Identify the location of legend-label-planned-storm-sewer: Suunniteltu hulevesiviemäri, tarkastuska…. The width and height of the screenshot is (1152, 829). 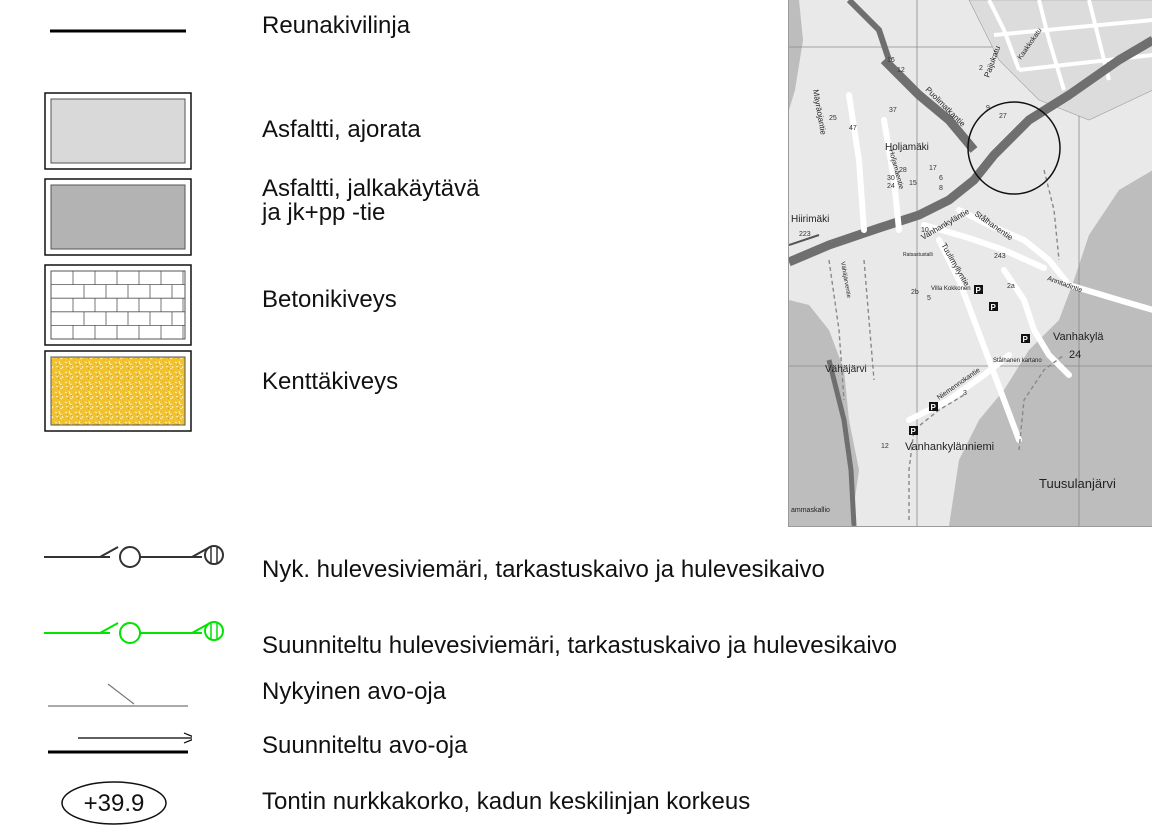
(579, 645).